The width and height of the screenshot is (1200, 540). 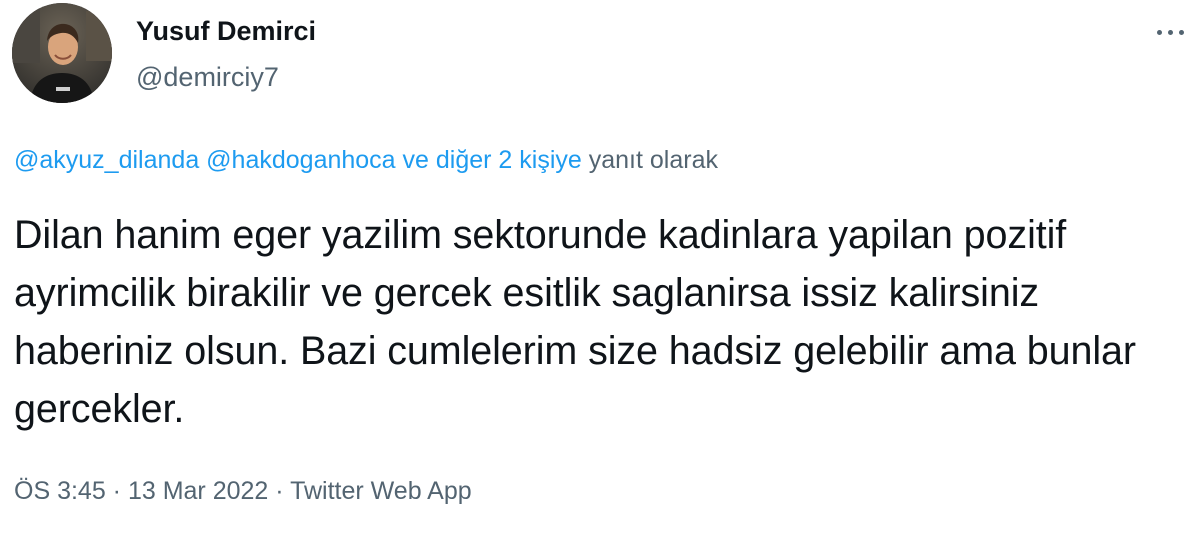 I want to click on tweet-date: 13 Mar 2022, so click(x=198, y=491).